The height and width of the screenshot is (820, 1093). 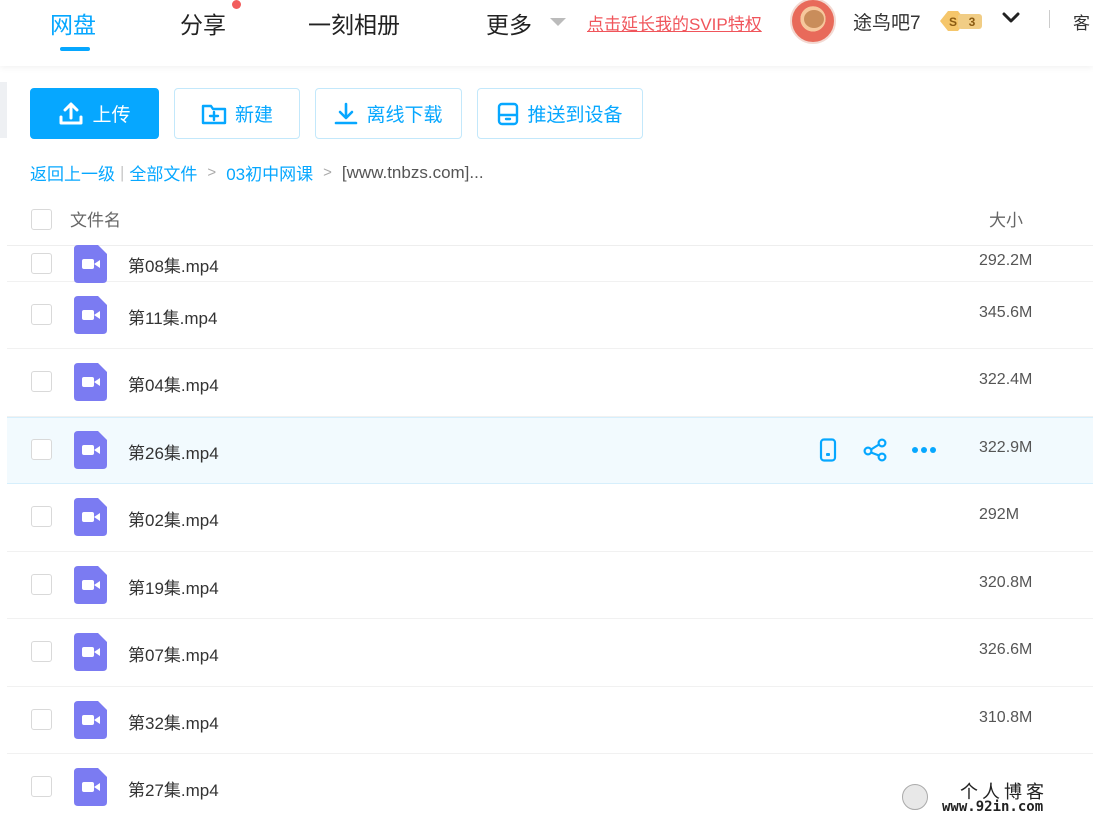 I want to click on table-row: 第02集.mp4 292M, so click(x=550, y=518).